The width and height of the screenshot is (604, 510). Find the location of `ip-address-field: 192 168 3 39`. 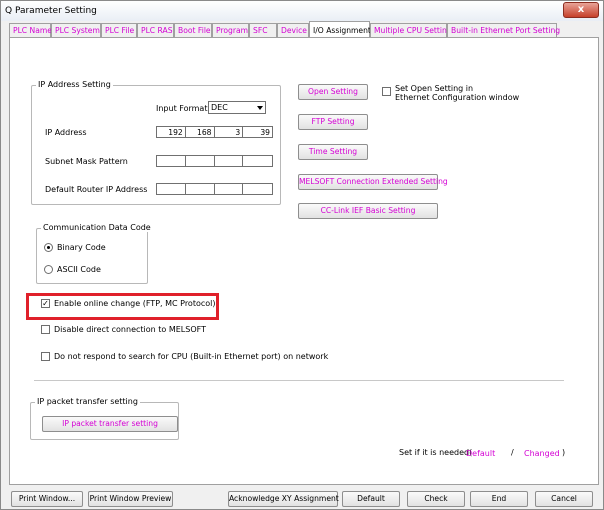

ip-address-field: 192 168 3 39 is located at coordinates (214, 132).